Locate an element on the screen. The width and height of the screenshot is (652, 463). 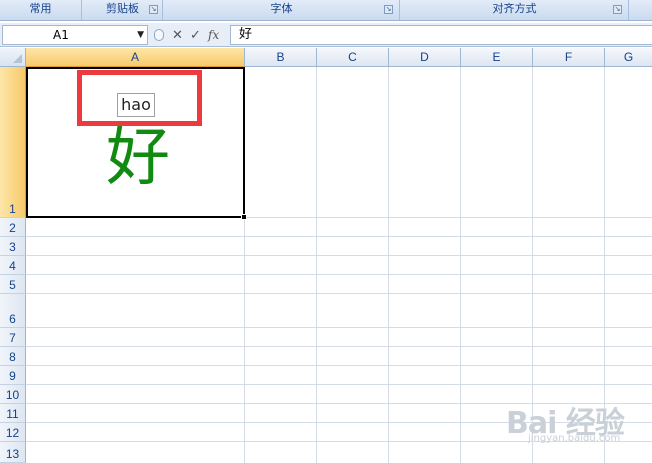
select-all-button is located at coordinates (13, 57).